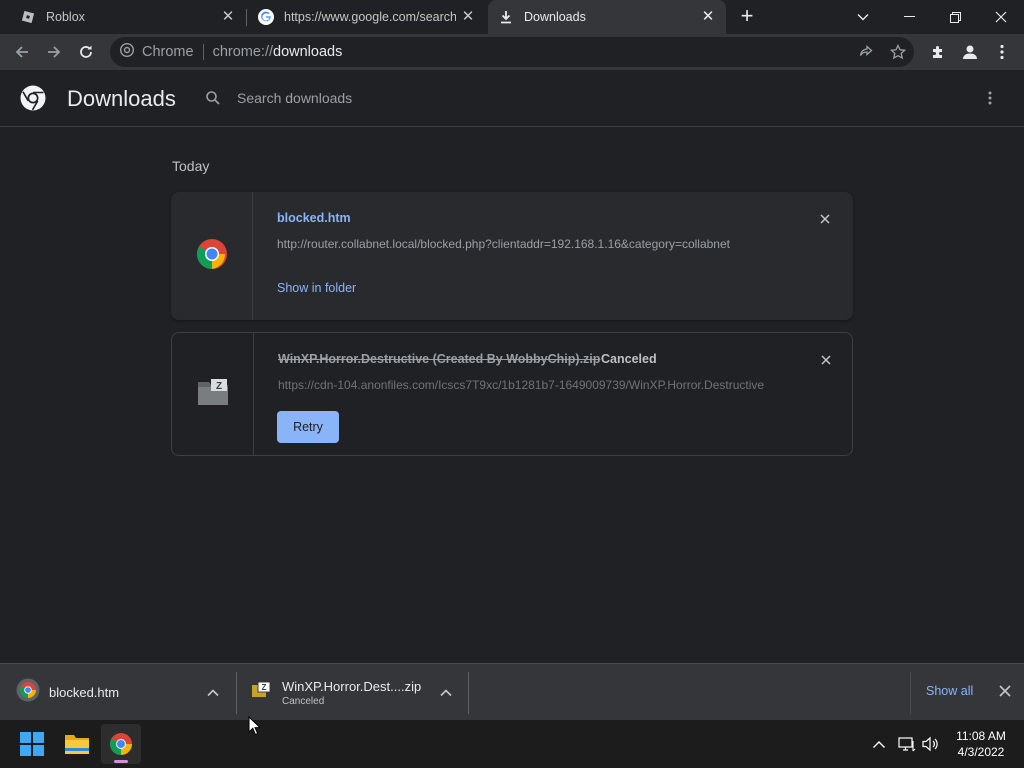 Image resolution: width=1024 pixels, height=768 pixels. I want to click on site-chip: Chrome, so click(152, 51).